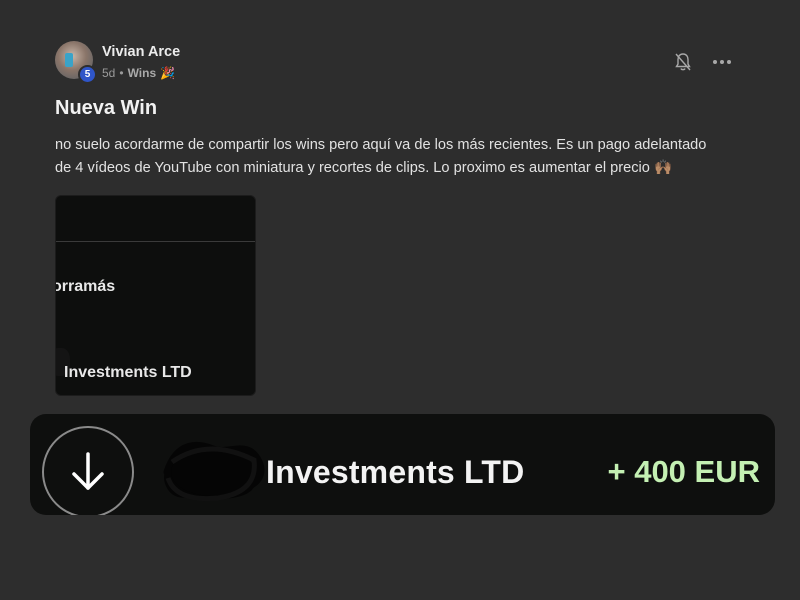 Image resolution: width=800 pixels, height=600 pixels. I want to click on arrow-down-icon, so click(88, 471).